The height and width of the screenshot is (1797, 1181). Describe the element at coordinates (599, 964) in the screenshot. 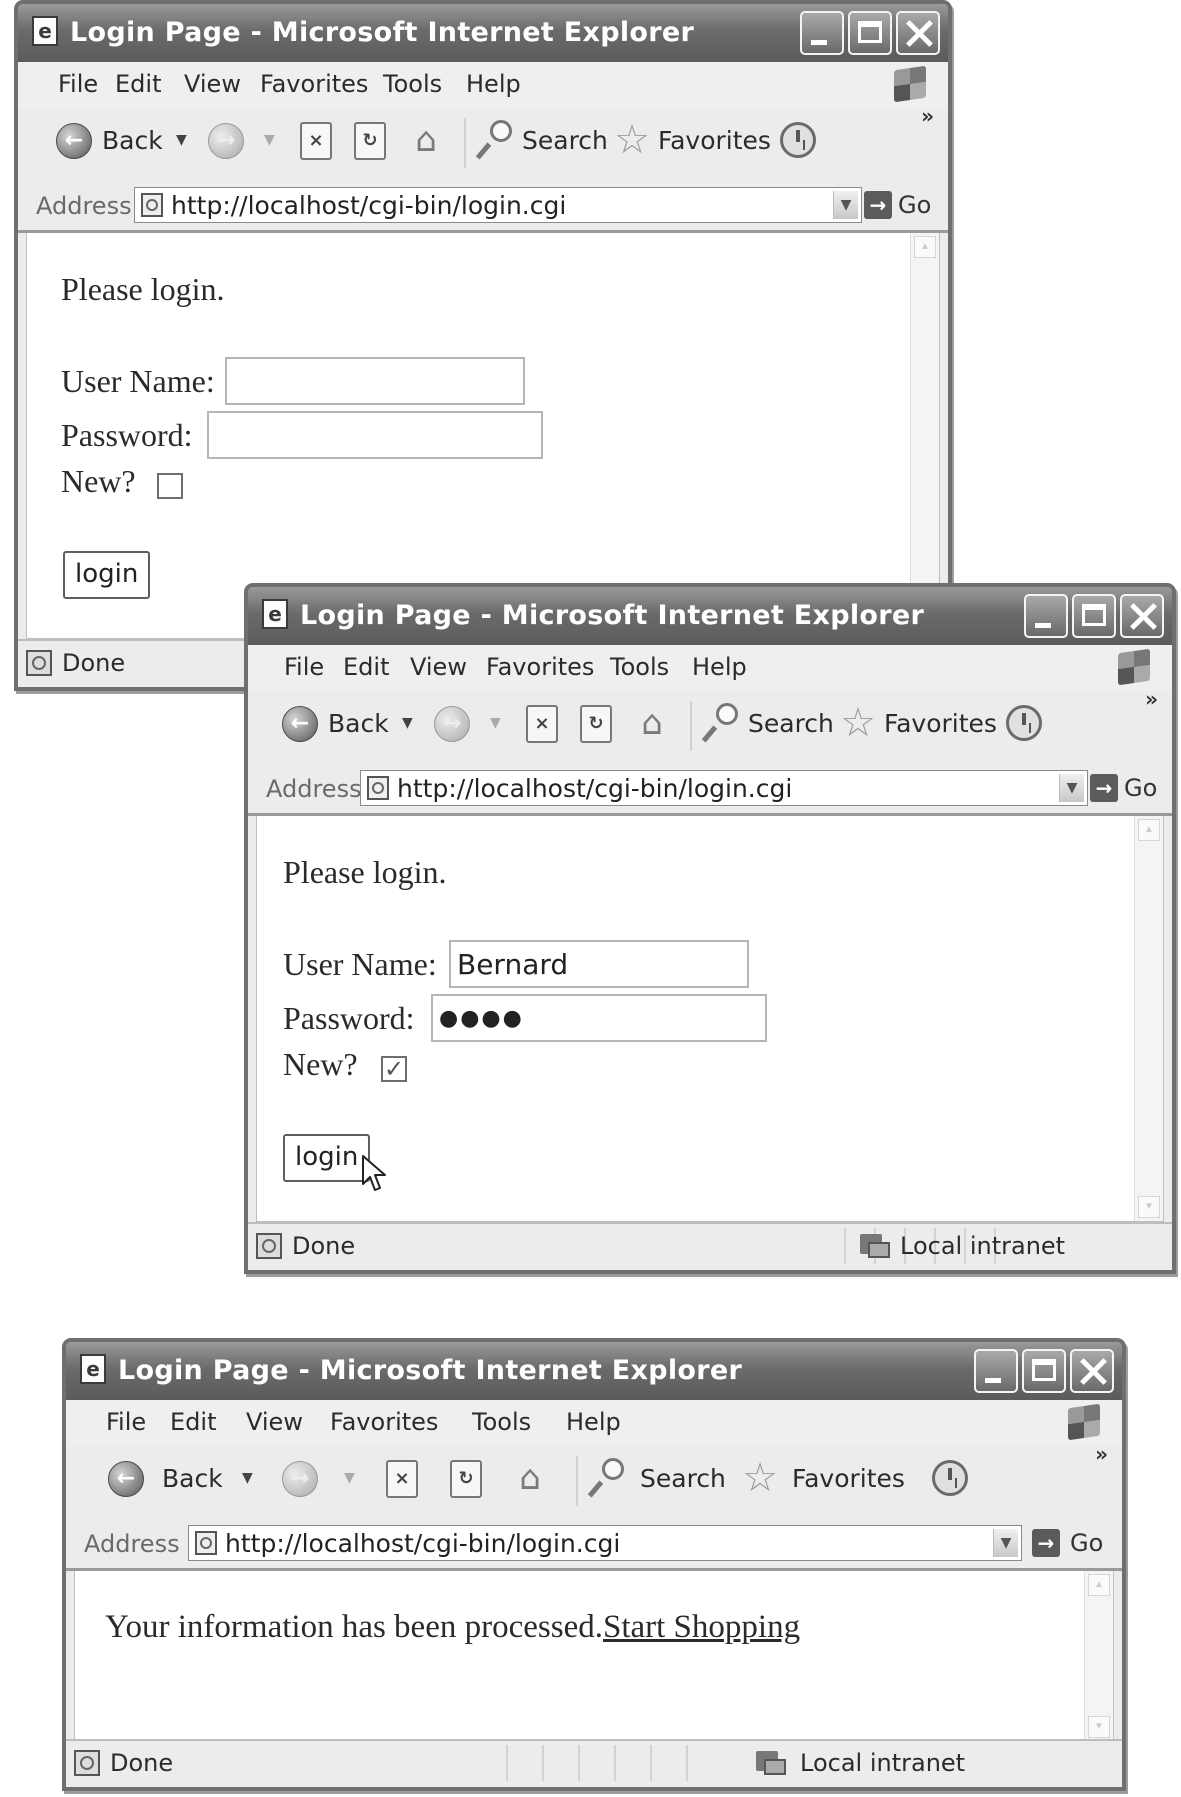

I see `username-input: Bernard` at that location.